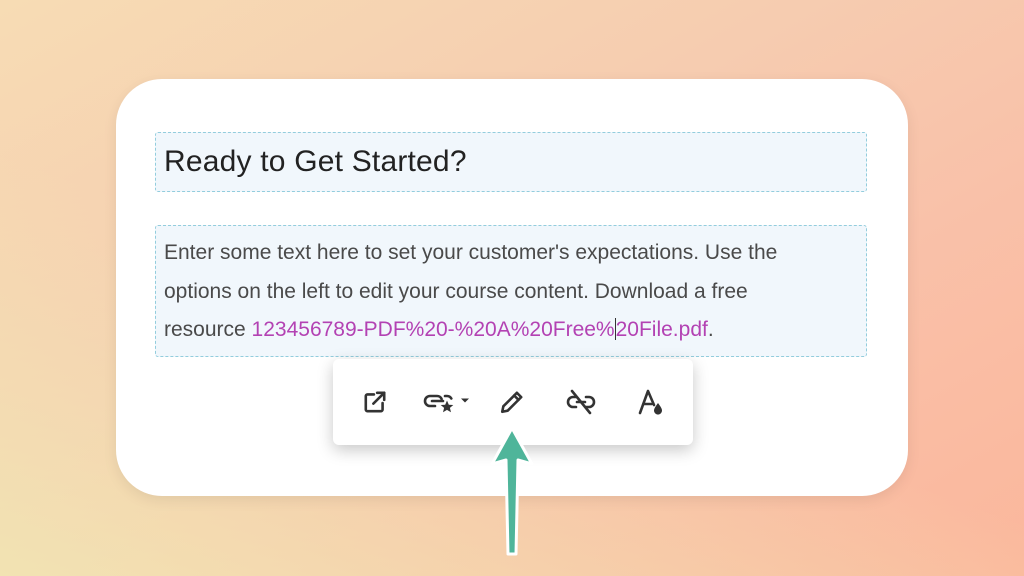 The height and width of the screenshot is (576, 1024). I want to click on link-style-dropdown-icon, so click(446, 403).